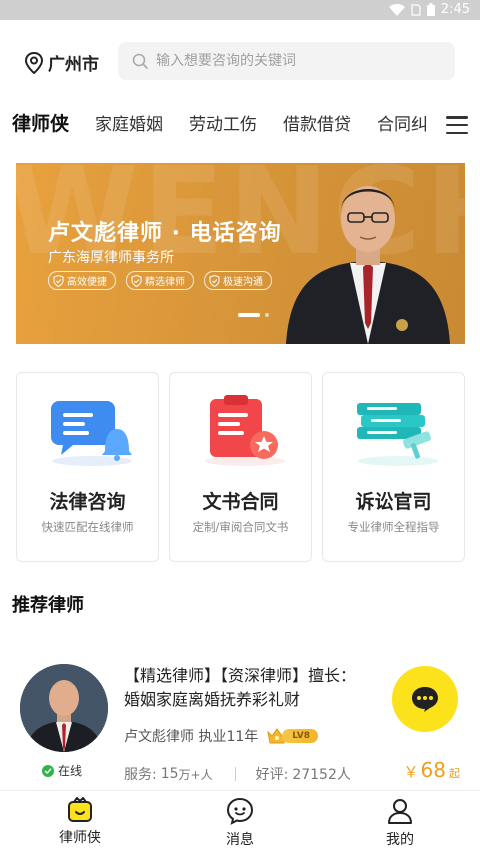 This screenshot has height=853, width=480. What do you see at coordinates (430, 9) in the screenshot?
I see `battery-icon` at bounding box center [430, 9].